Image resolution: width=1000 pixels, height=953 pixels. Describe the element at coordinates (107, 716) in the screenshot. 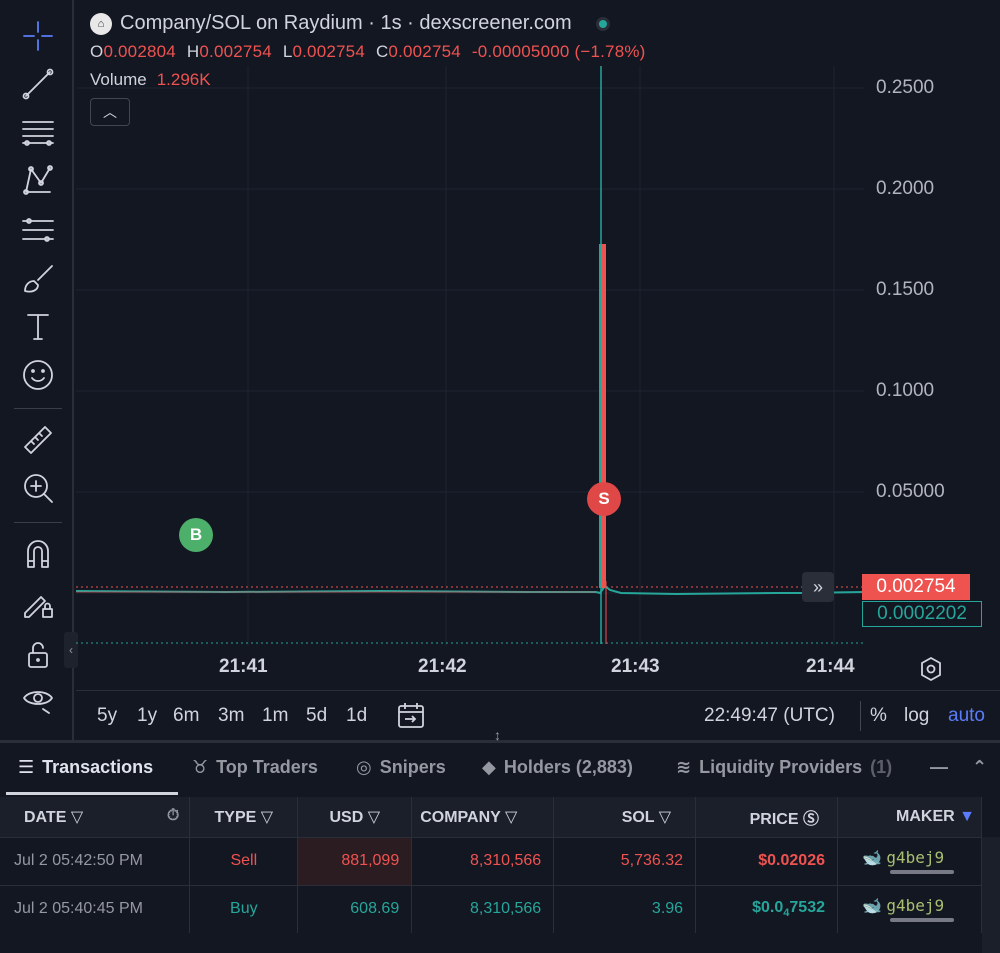

I see `range-5y-button: 5y` at that location.